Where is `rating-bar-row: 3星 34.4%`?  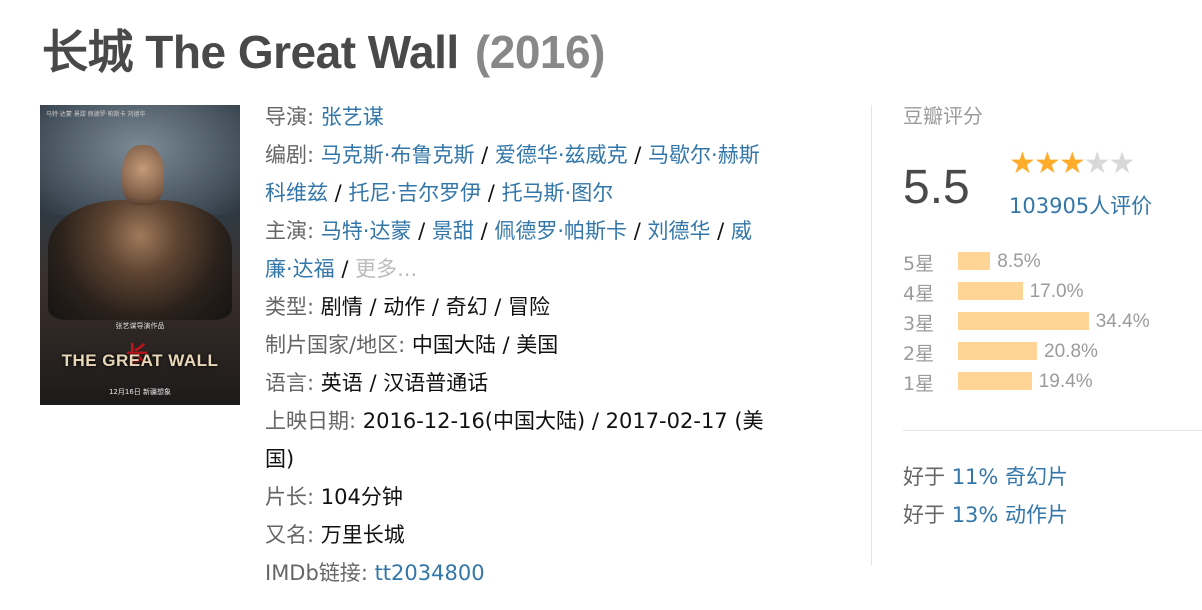
rating-bar-row: 3星 34.4% is located at coordinates (1052, 324).